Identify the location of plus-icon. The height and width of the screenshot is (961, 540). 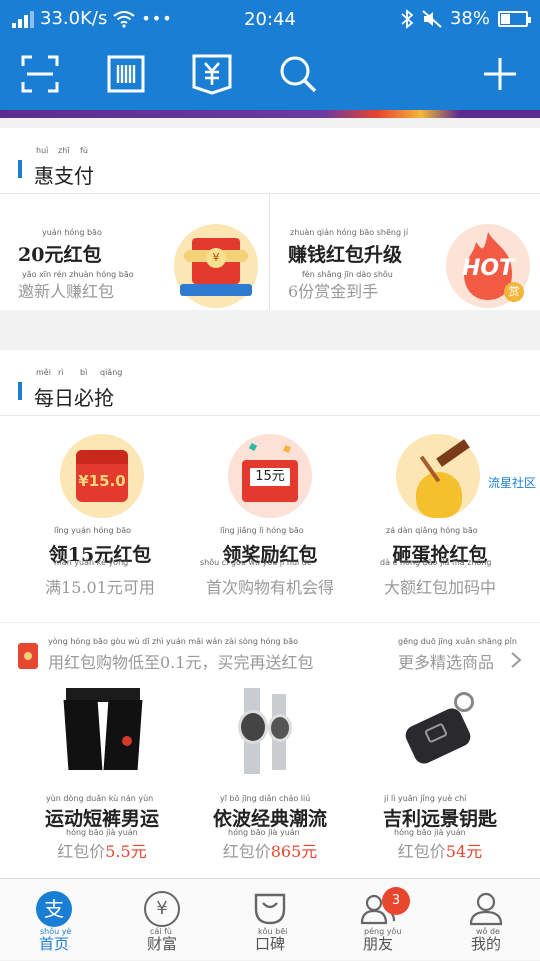
(500, 74).